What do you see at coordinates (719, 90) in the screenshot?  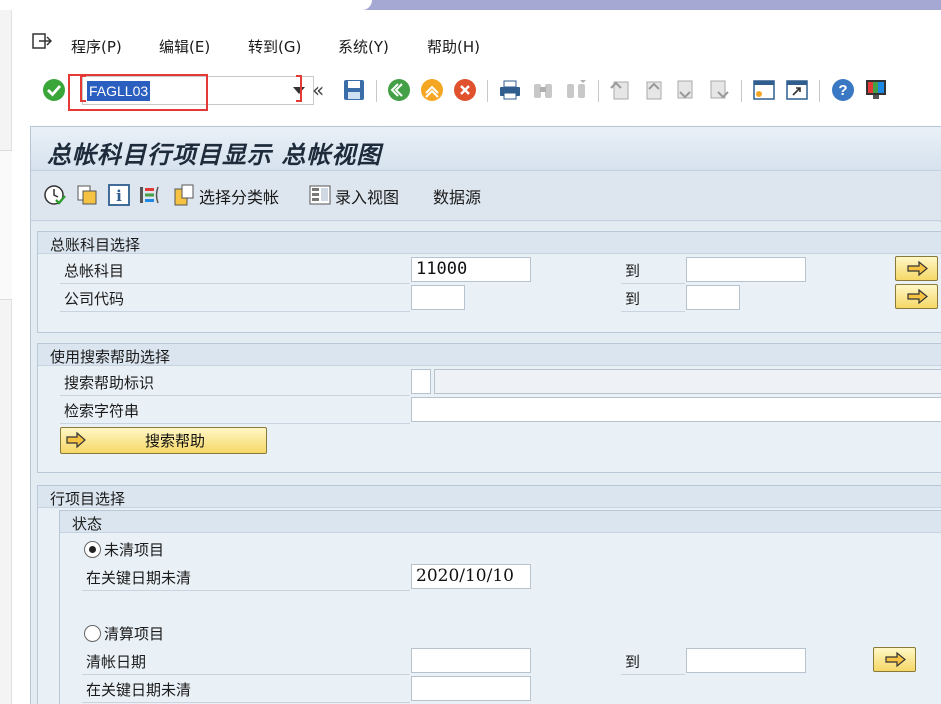 I see `last-page-icon` at bounding box center [719, 90].